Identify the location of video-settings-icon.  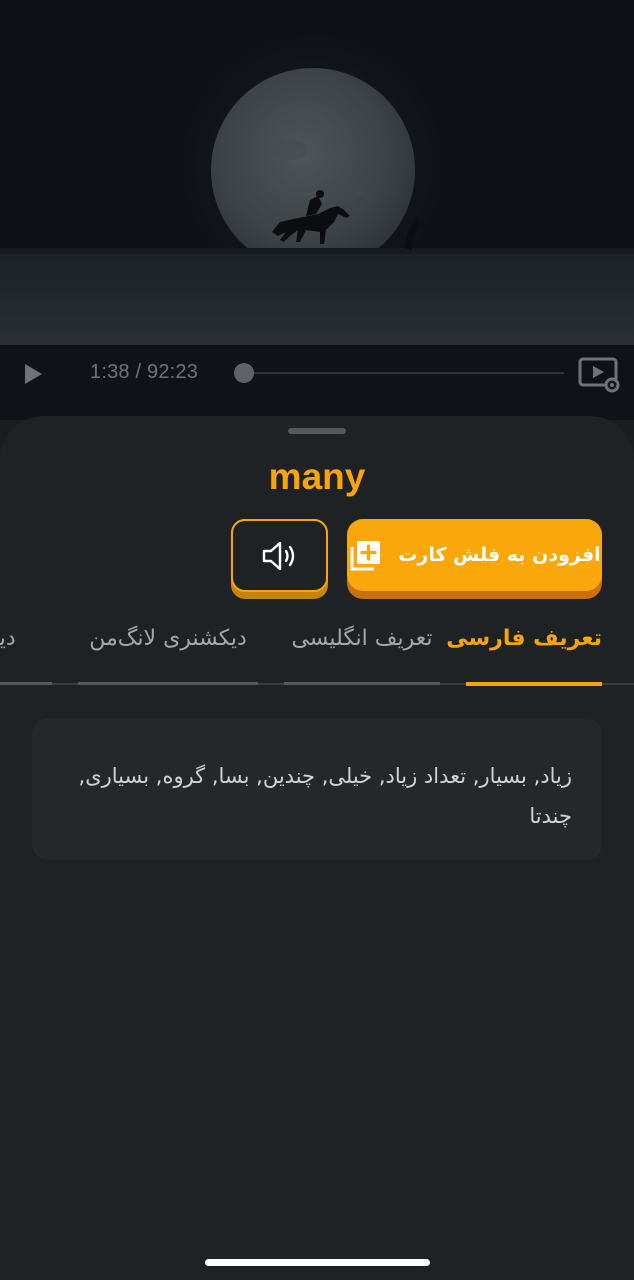
(599, 375).